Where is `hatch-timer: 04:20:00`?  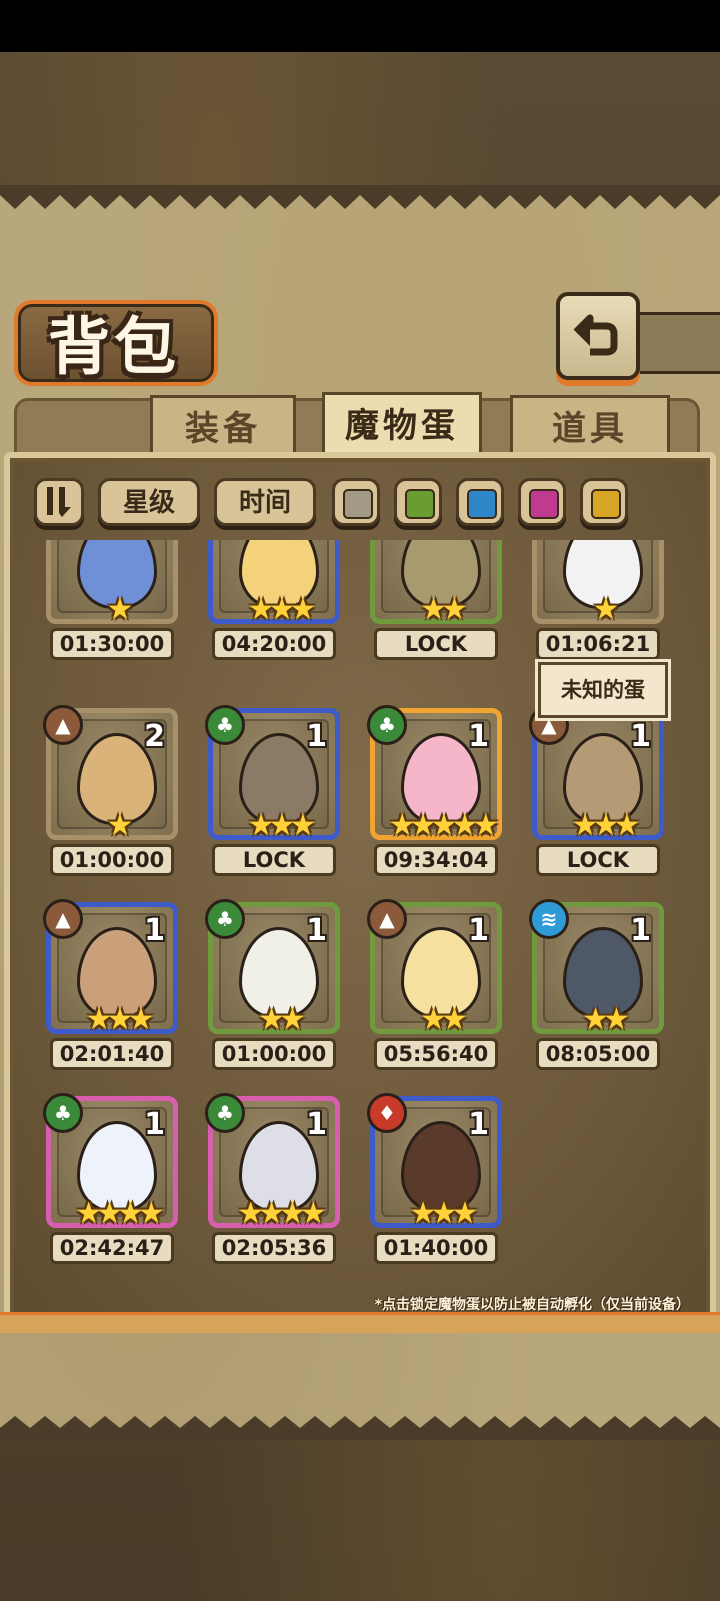 hatch-timer: 04:20:00 is located at coordinates (274, 644).